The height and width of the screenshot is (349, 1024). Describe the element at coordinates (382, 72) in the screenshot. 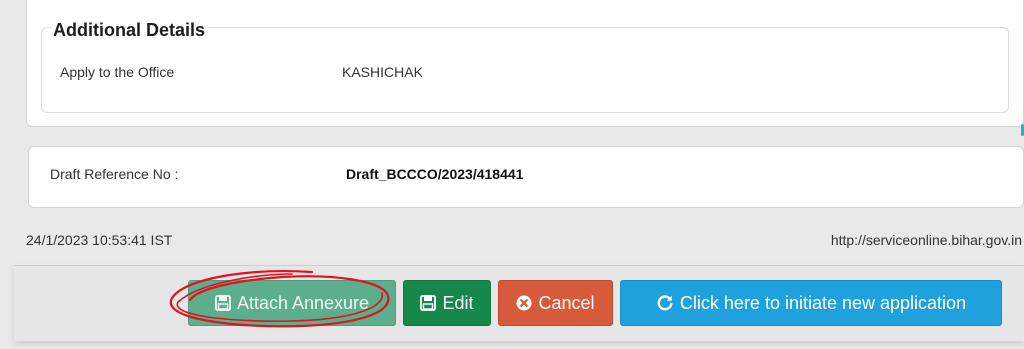

I see `apply-office-value: KASHICHAK` at that location.